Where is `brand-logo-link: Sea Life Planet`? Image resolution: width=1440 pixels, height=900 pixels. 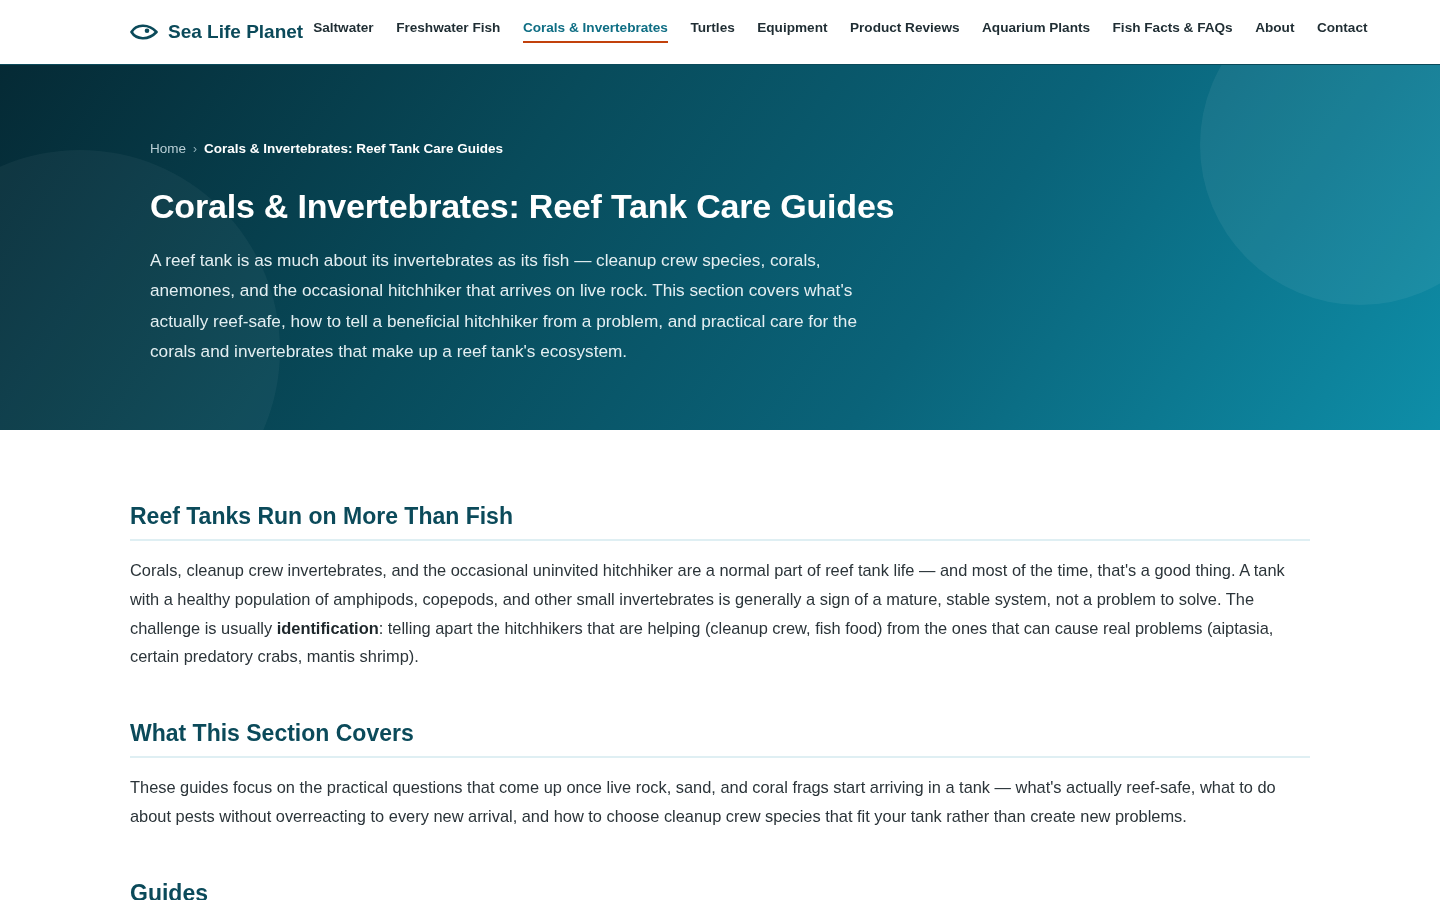 brand-logo-link: Sea Life Planet is located at coordinates (217, 32).